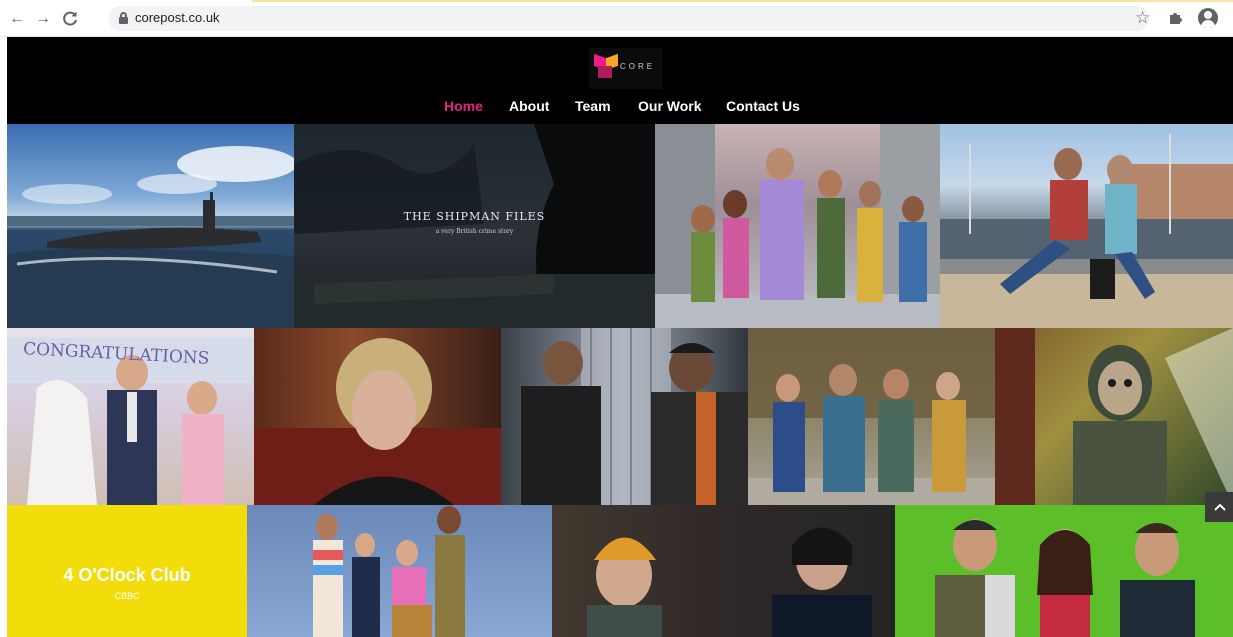 The image size is (1233, 637). Describe the element at coordinates (127, 596) in the screenshot. I see `club-channel: CBBC` at that location.